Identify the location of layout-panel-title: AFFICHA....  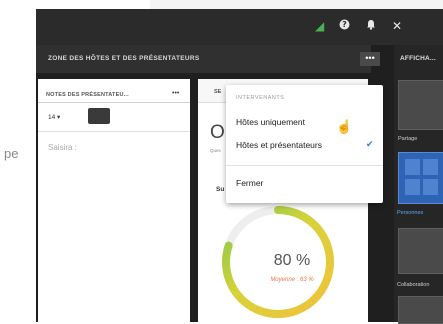
(418, 58).